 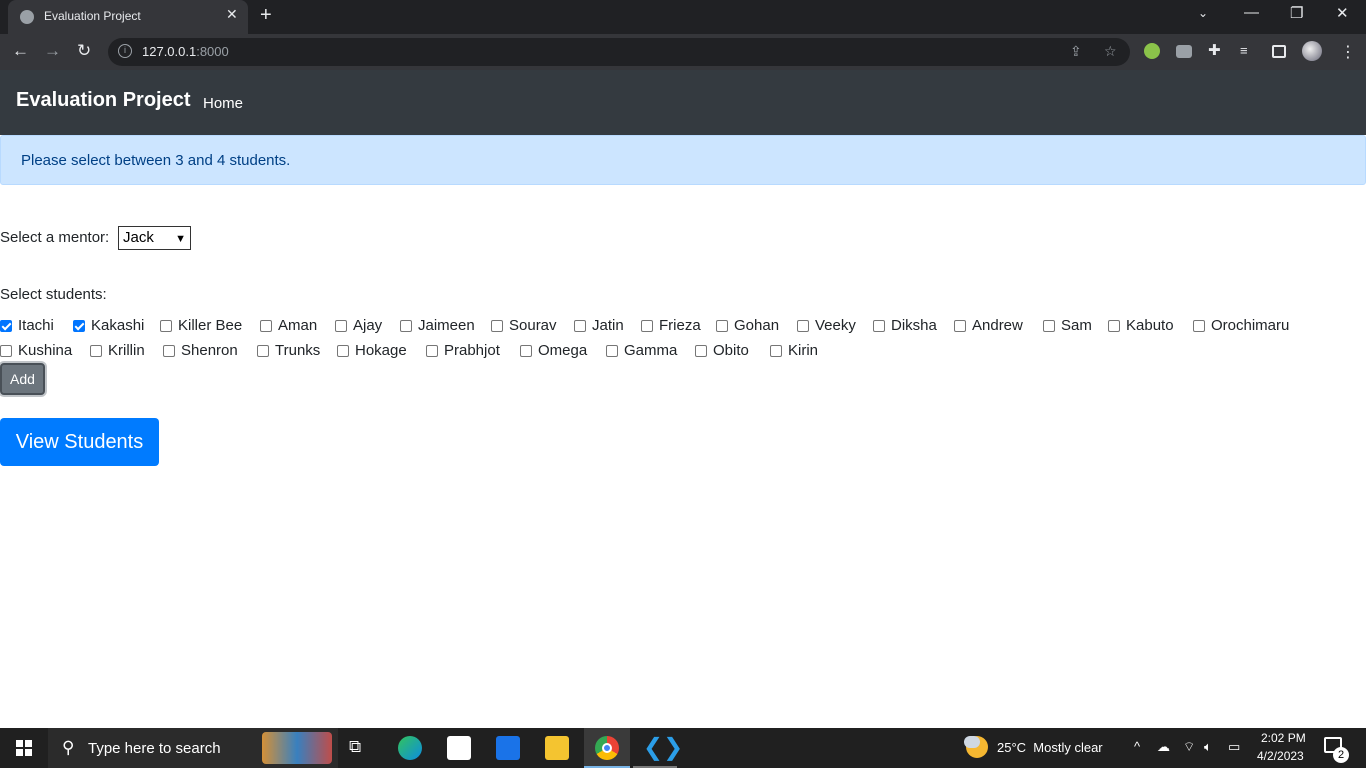 I want to click on chrome-icon, so click(x=607, y=748).